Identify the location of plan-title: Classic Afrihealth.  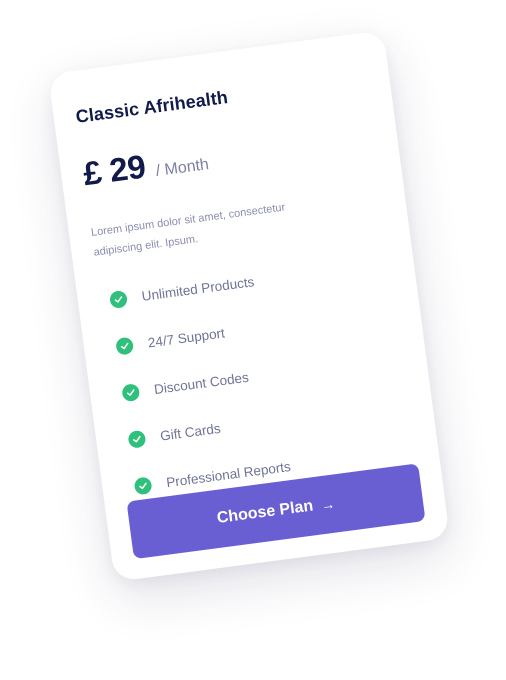
(152, 107).